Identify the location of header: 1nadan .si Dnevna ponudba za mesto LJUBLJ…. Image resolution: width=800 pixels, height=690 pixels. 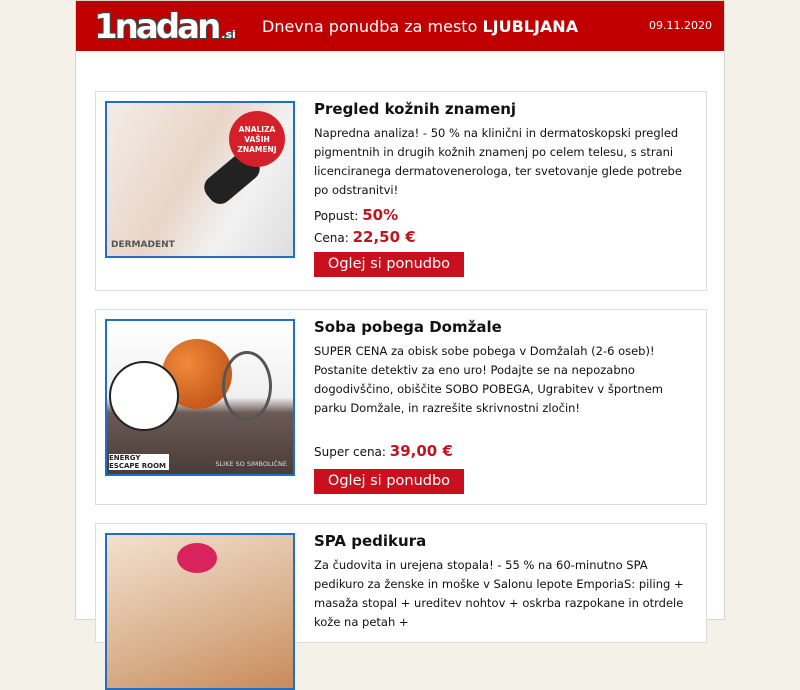
(400, 26).